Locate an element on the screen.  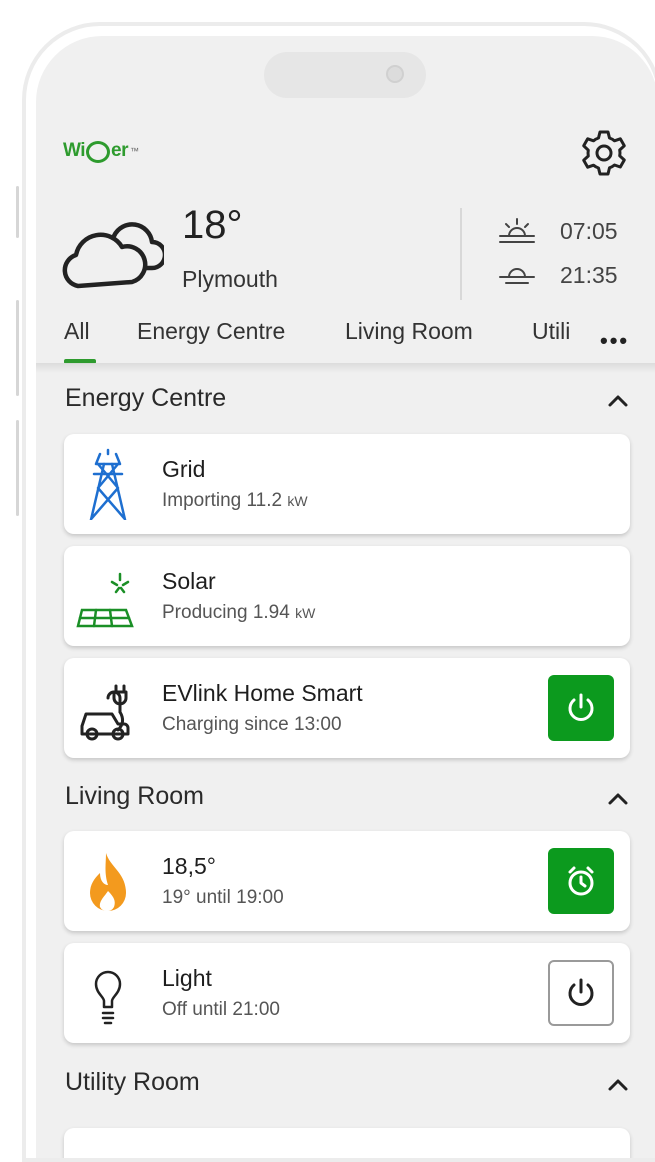
logo-text-left: Wi is located at coordinates (74, 150).